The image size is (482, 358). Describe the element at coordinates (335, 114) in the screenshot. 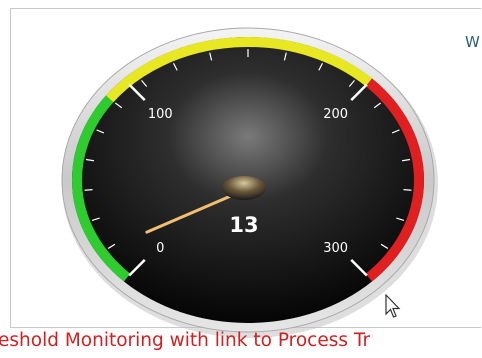

I see `gauge-tick-label: 200` at that location.